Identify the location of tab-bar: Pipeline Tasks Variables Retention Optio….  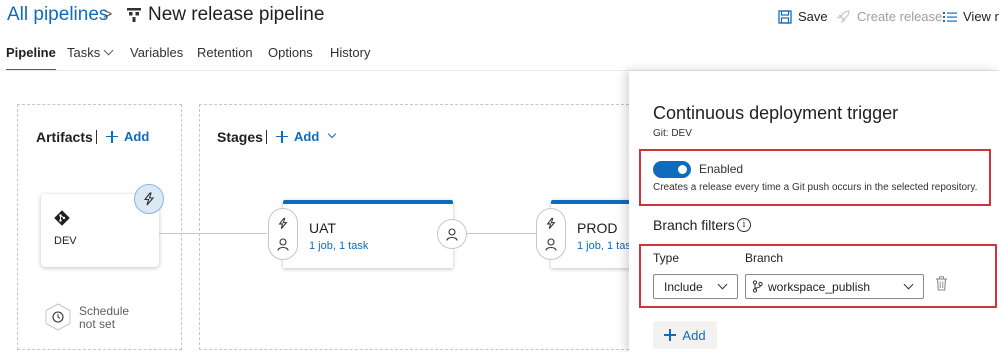
(499, 57).